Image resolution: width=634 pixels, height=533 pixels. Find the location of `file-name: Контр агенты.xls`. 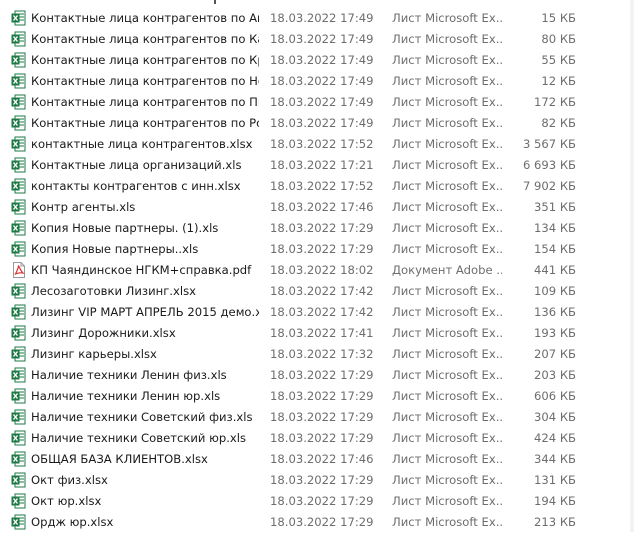

file-name: Контр агенты.xls is located at coordinates (83, 207).